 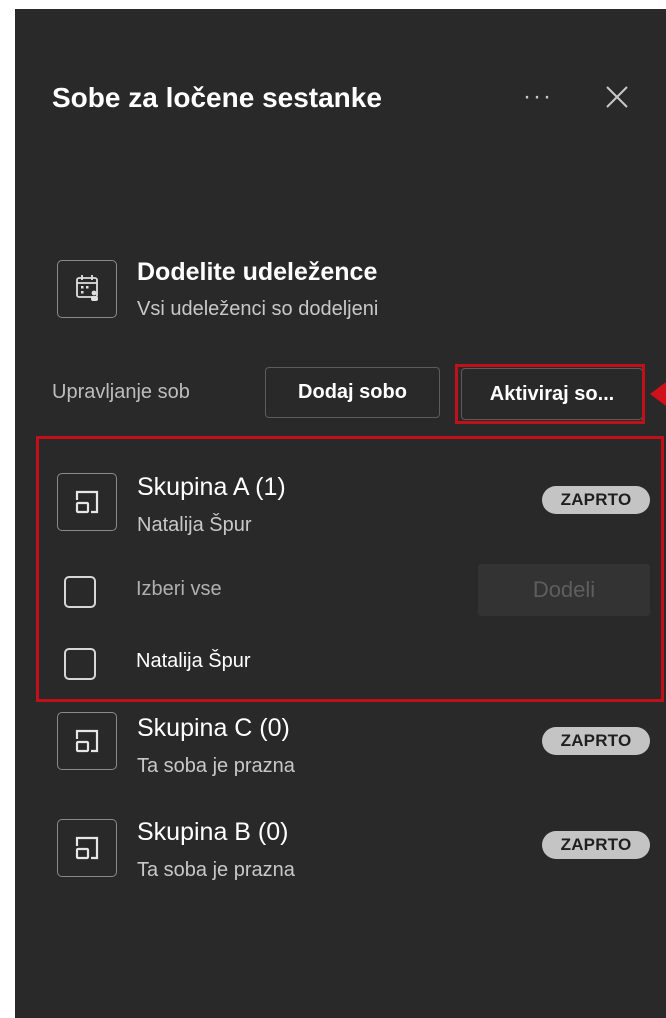 I want to click on assign-participants-title: Dodelite udeležence, so click(x=257, y=272).